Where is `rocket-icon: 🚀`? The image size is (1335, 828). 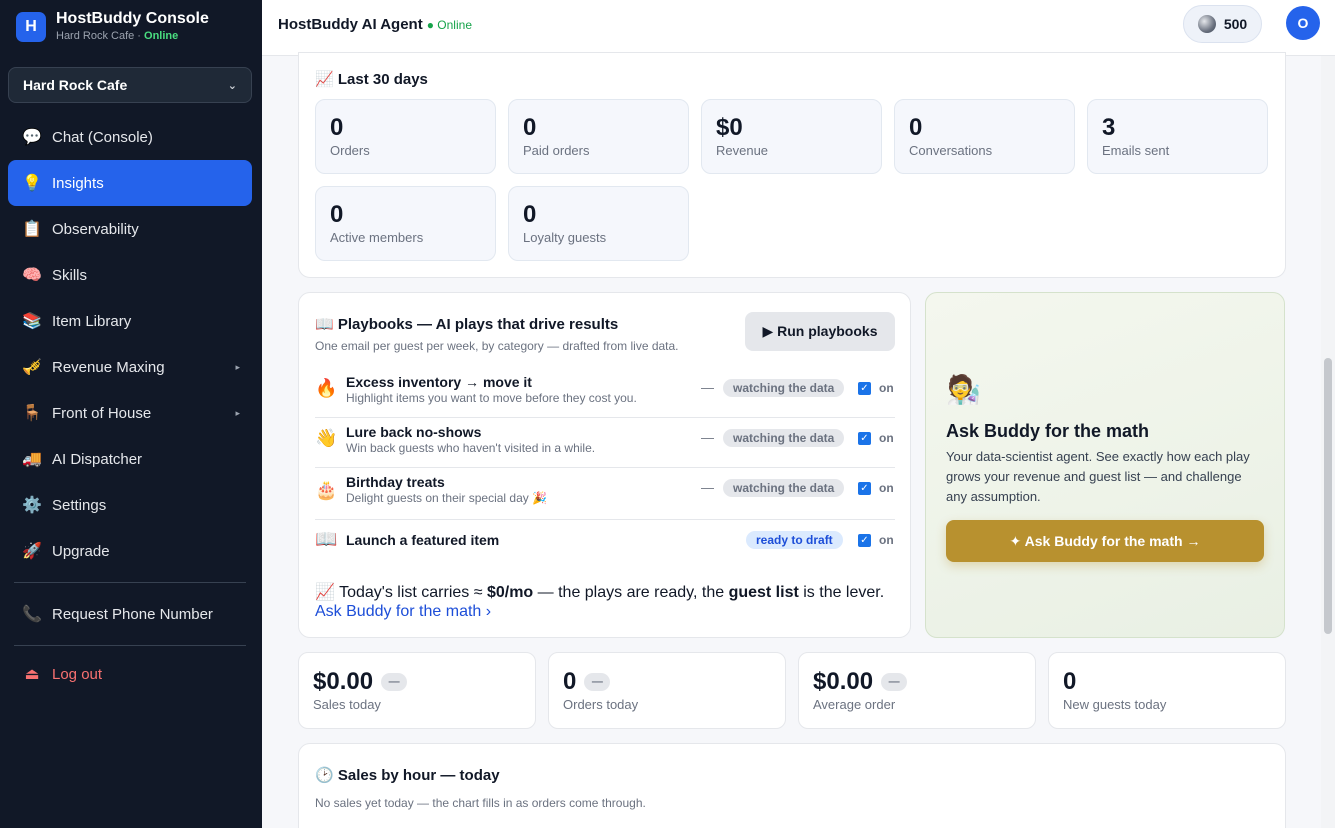
rocket-icon: 🚀 is located at coordinates (32, 551).